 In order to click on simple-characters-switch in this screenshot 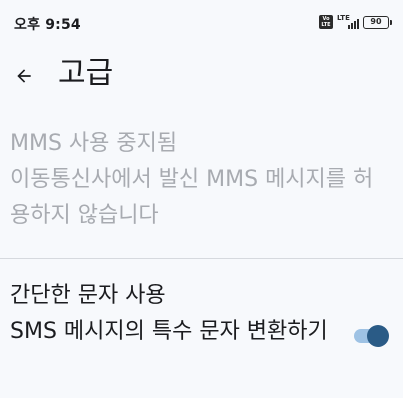, I will do `click(372, 336)`.